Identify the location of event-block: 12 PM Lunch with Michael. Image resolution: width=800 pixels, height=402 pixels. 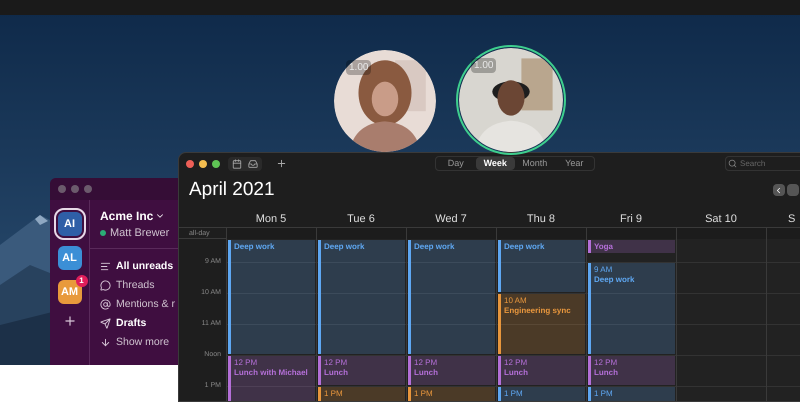
(271, 378).